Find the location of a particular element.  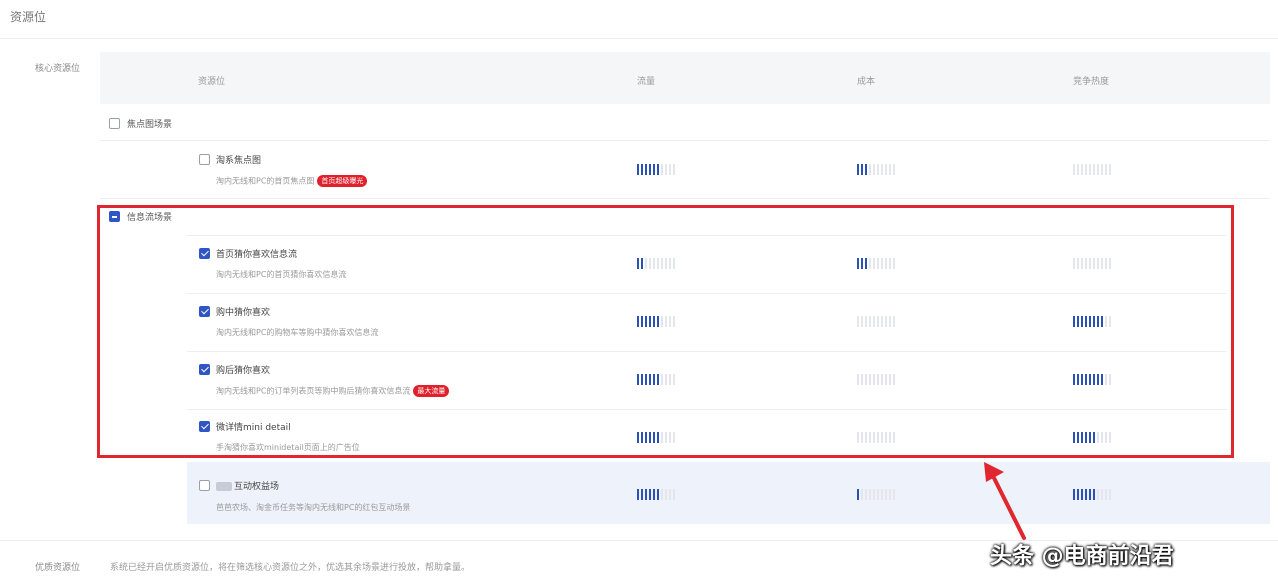

header-heat: 竞争热度 is located at coordinates (1091, 82).